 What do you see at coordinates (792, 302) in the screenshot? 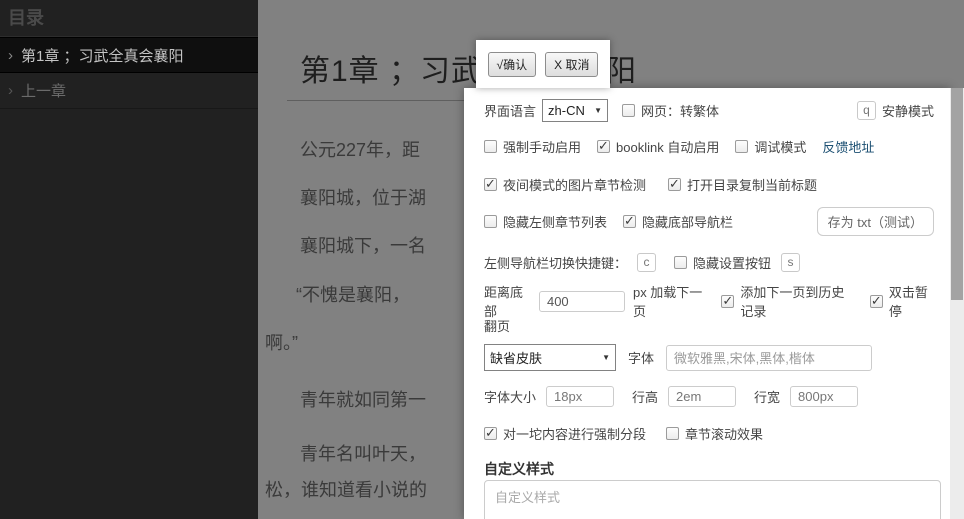
I see `add-history-label: 添加下一页到历史记录` at bounding box center [792, 302].